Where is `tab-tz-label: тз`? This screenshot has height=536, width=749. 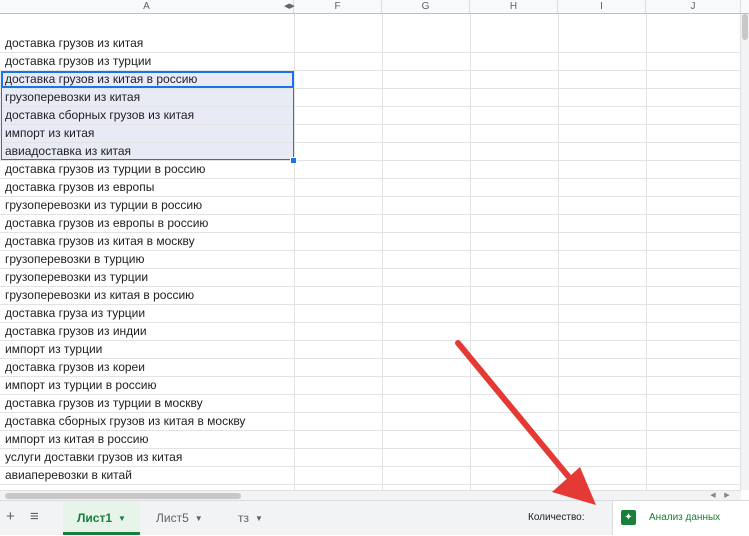 tab-tz-label: тз is located at coordinates (243, 518).